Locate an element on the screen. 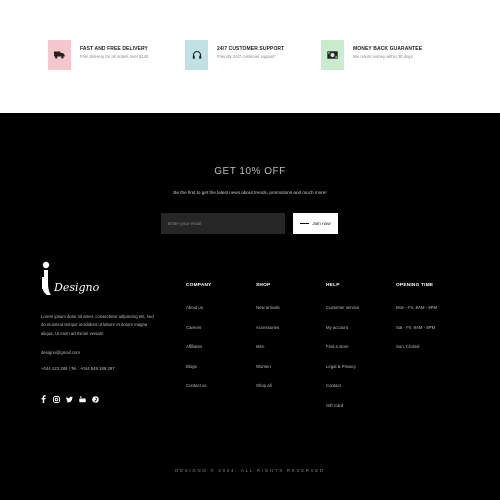 The image size is (500, 500). footer-link: Shop all is located at coordinates (268, 393).